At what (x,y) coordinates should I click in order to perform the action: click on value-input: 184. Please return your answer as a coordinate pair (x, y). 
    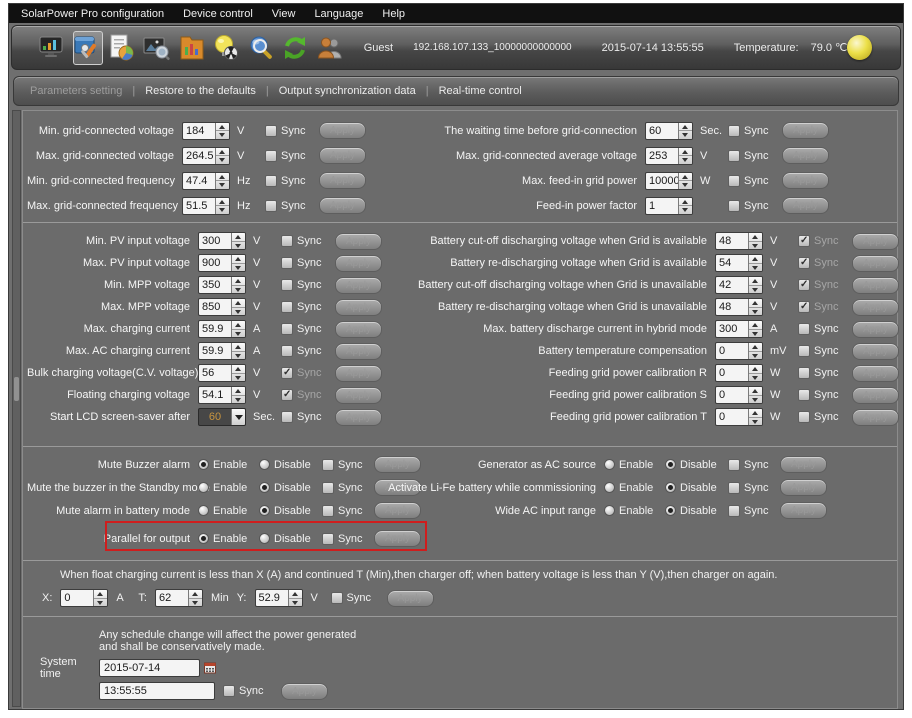
    Looking at the image, I should click on (206, 130).